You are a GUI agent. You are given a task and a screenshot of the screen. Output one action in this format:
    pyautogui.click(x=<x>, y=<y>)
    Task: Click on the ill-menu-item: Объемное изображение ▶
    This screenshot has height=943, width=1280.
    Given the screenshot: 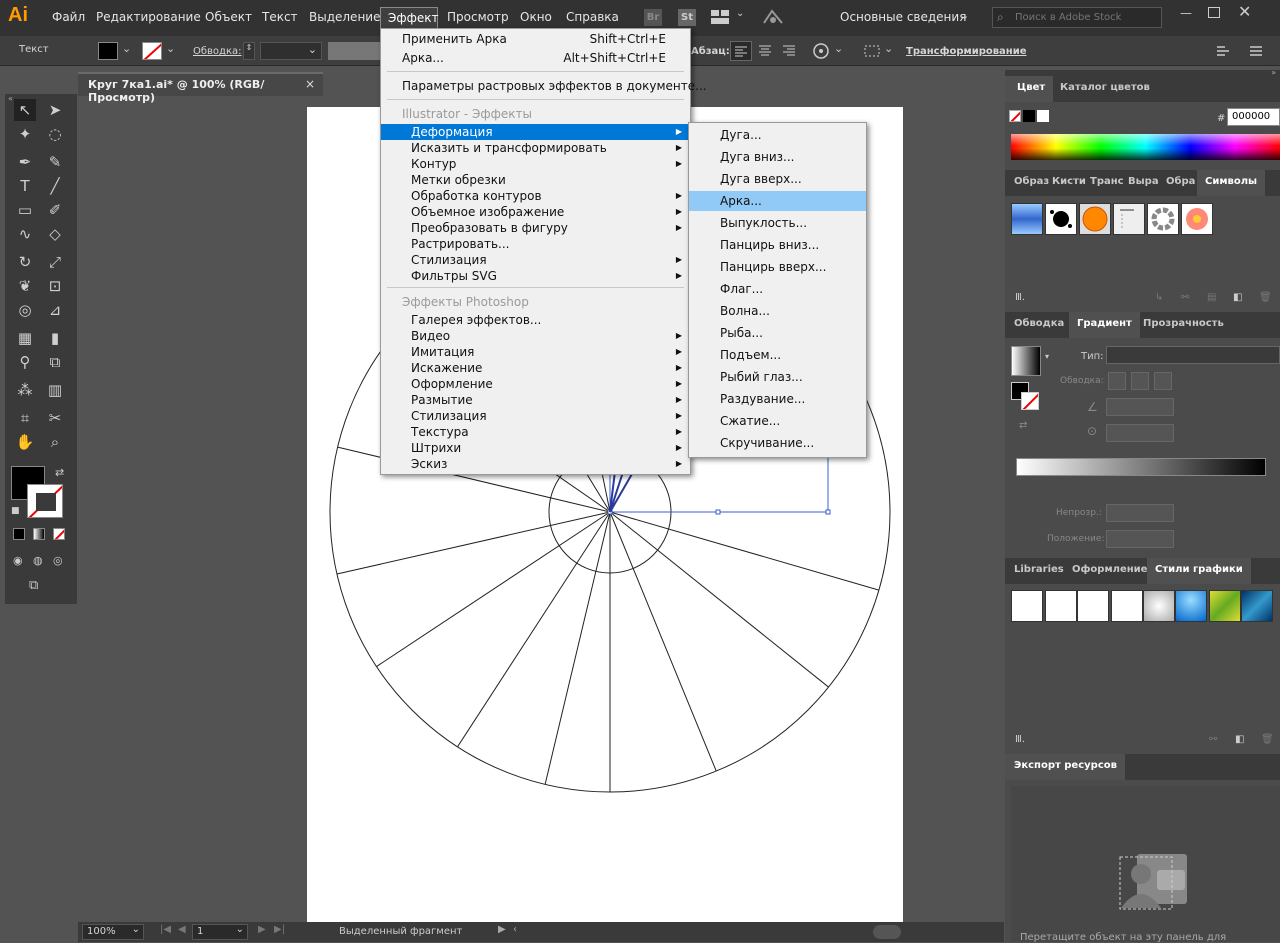 What is the action you would take?
    pyautogui.click(x=535, y=212)
    